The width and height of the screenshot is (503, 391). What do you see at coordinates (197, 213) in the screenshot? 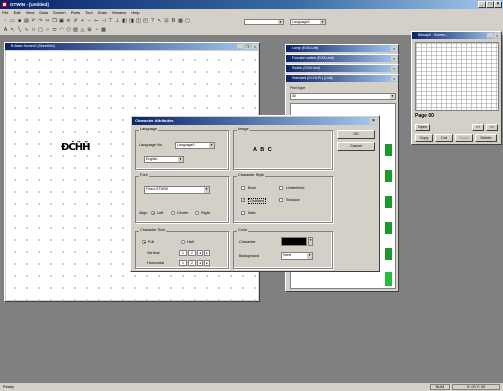
I see `align-right-radio` at bounding box center [197, 213].